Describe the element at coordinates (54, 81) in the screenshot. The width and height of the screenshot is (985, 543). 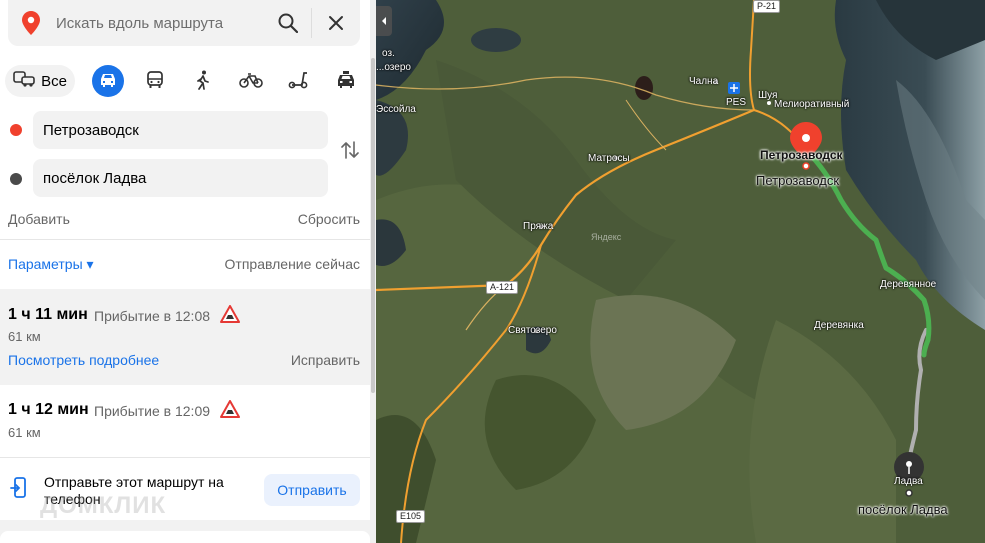
I see `mode-all-label: Все` at that location.